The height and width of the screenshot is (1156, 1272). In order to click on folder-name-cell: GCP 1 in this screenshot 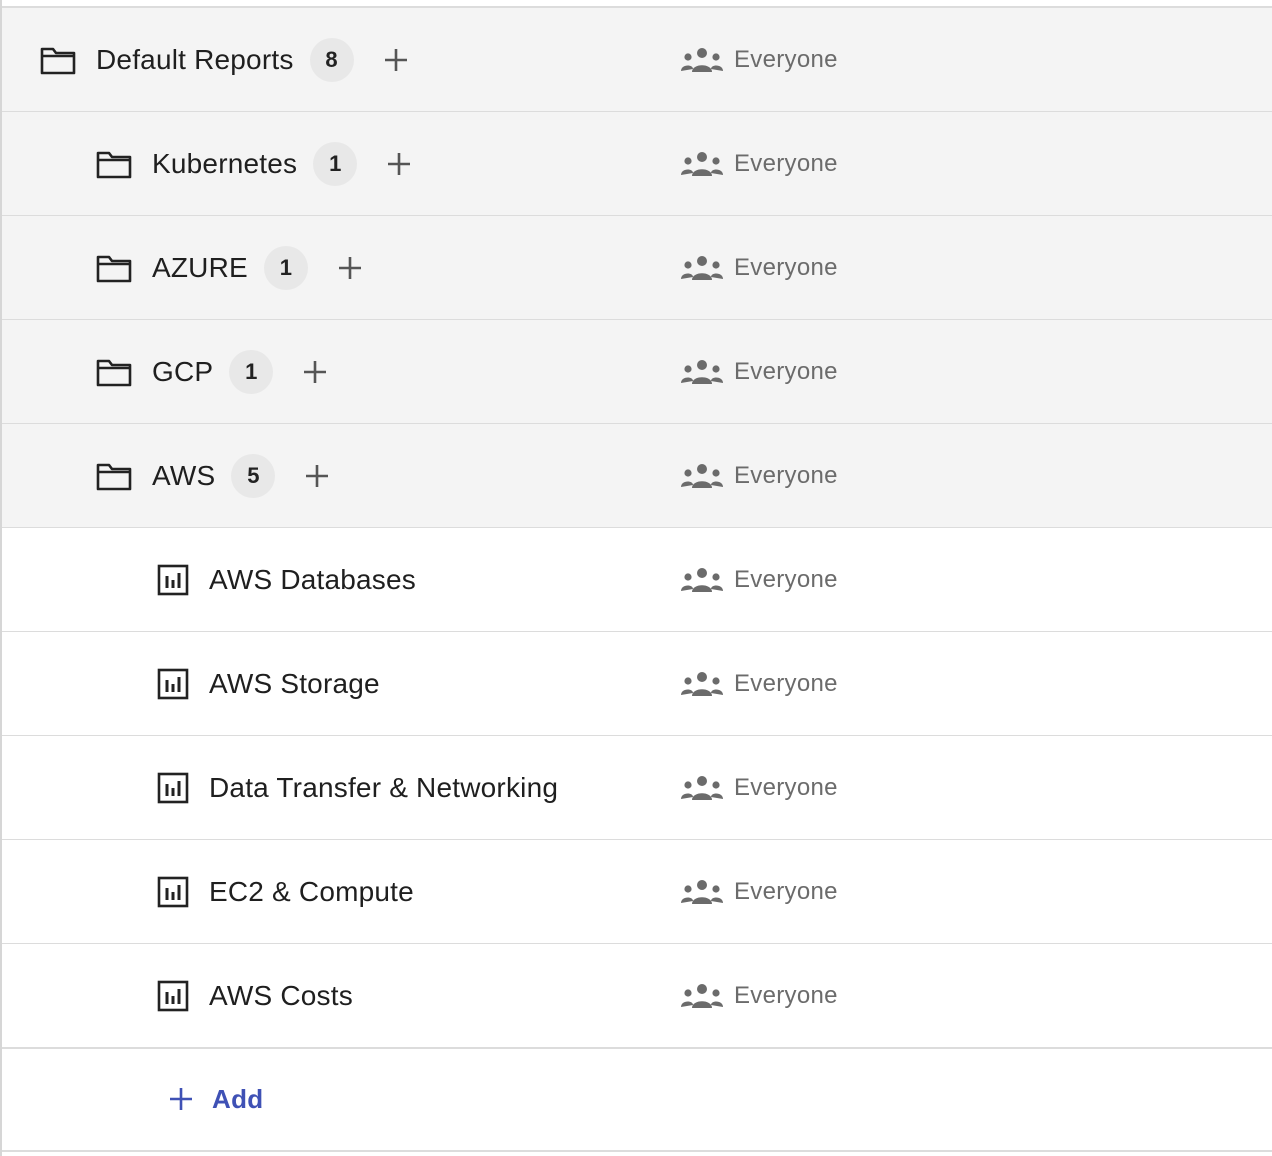, I will do `click(215, 371)`.